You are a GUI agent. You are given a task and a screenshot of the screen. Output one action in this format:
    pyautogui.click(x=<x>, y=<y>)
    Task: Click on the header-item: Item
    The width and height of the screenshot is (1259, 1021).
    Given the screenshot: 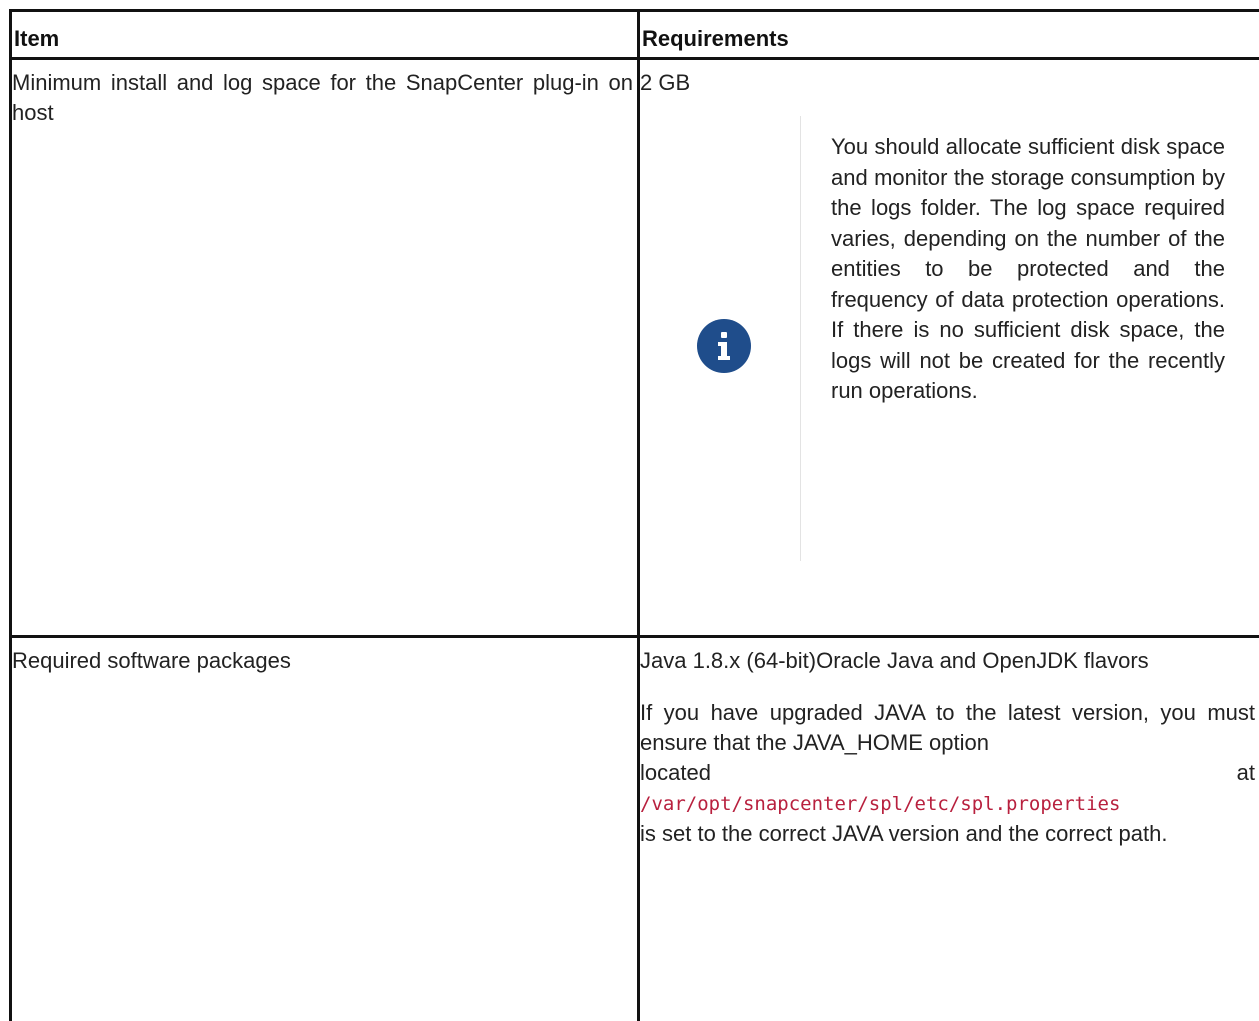 What is the action you would take?
    pyautogui.click(x=324, y=34)
    